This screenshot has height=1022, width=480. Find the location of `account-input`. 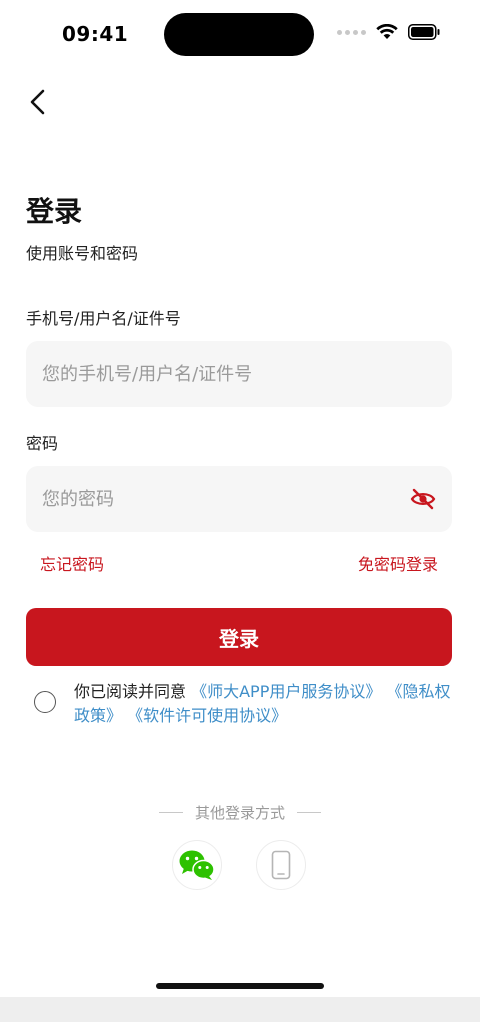

account-input is located at coordinates (239, 374).